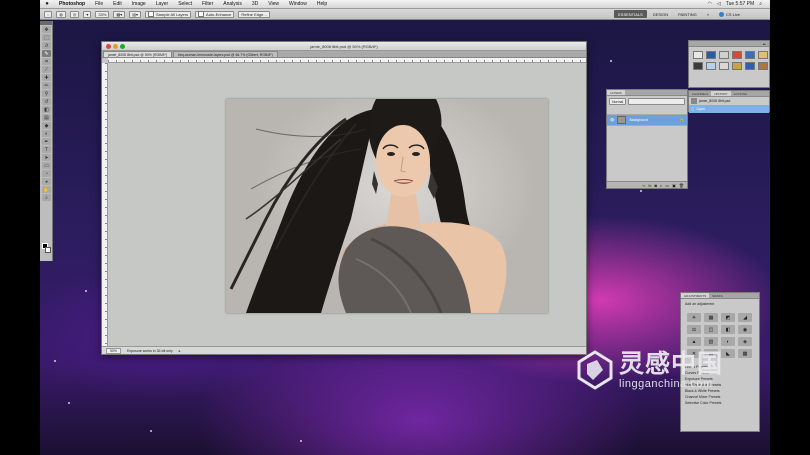 This screenshot has height=455, width=810. What do you see at coordinates (180, 351) in the screenshot?
I see `status-menu-icon: ▸` at bounding box center [180, 351].